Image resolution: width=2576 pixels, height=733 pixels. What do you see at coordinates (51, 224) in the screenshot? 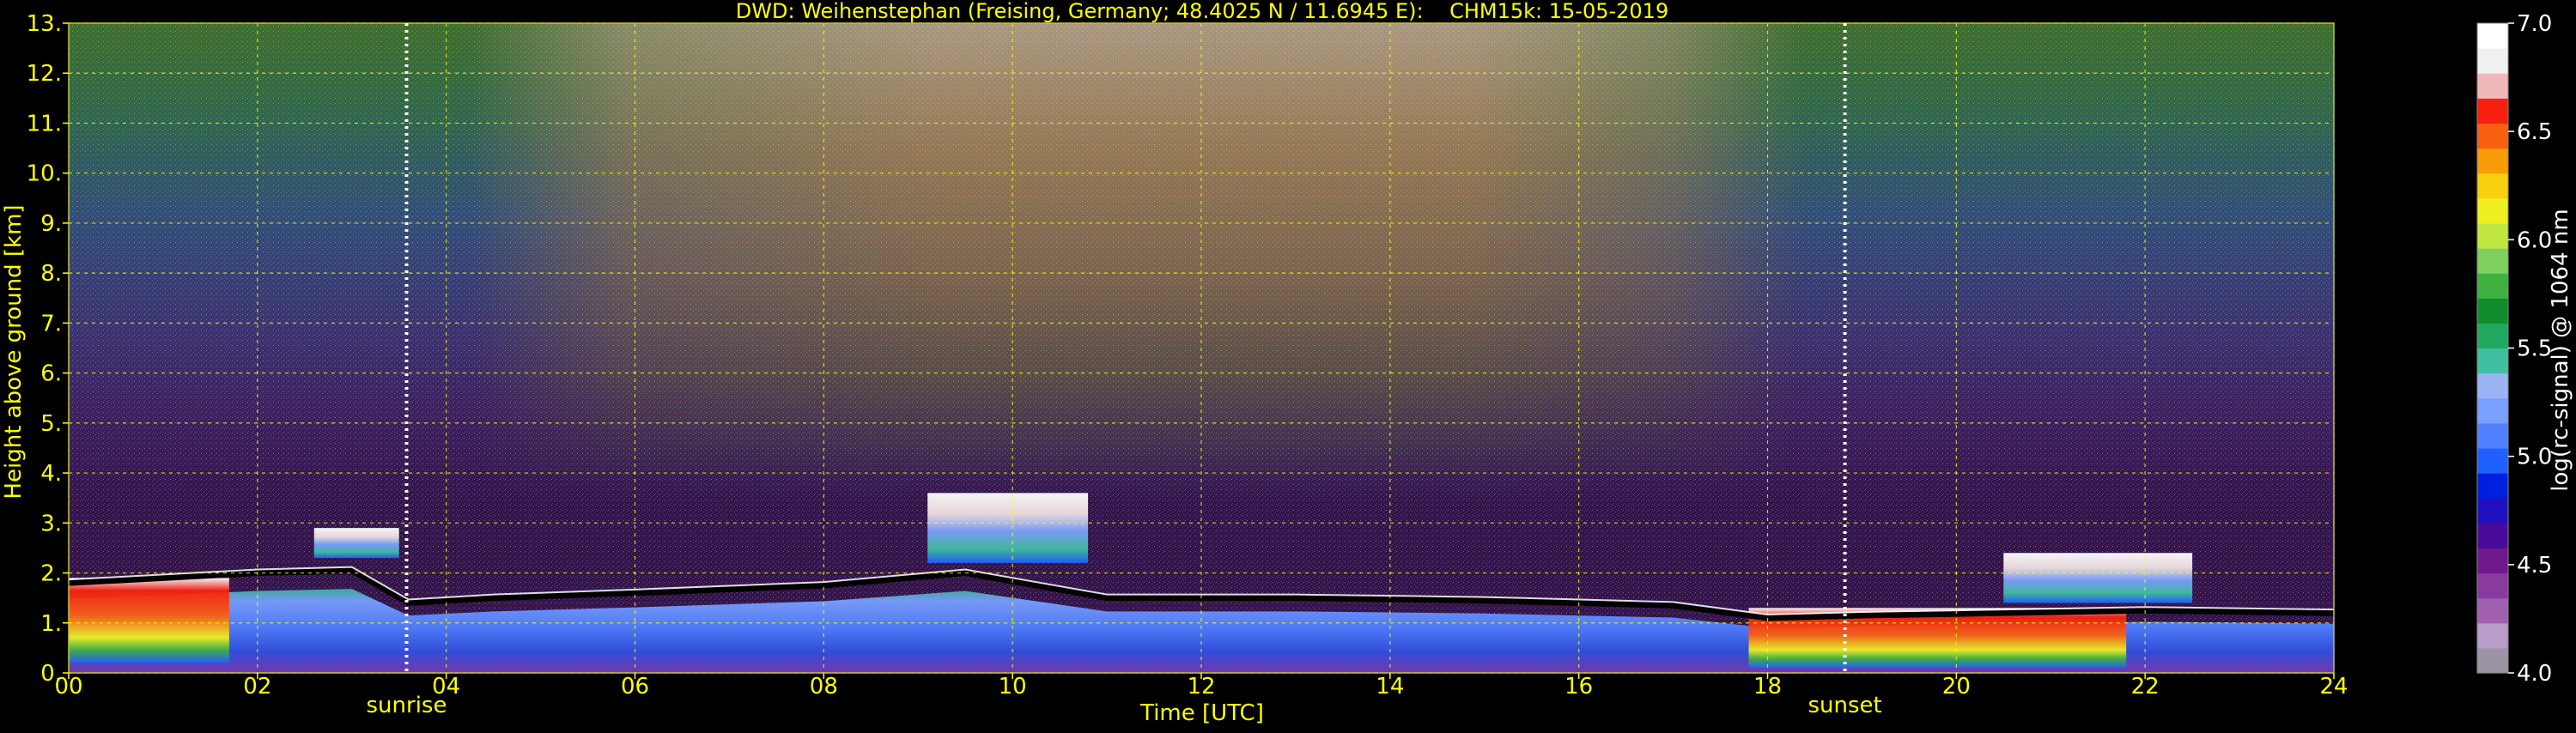
I see `y-tick-label: 9.` at bounding box center [51, 224].